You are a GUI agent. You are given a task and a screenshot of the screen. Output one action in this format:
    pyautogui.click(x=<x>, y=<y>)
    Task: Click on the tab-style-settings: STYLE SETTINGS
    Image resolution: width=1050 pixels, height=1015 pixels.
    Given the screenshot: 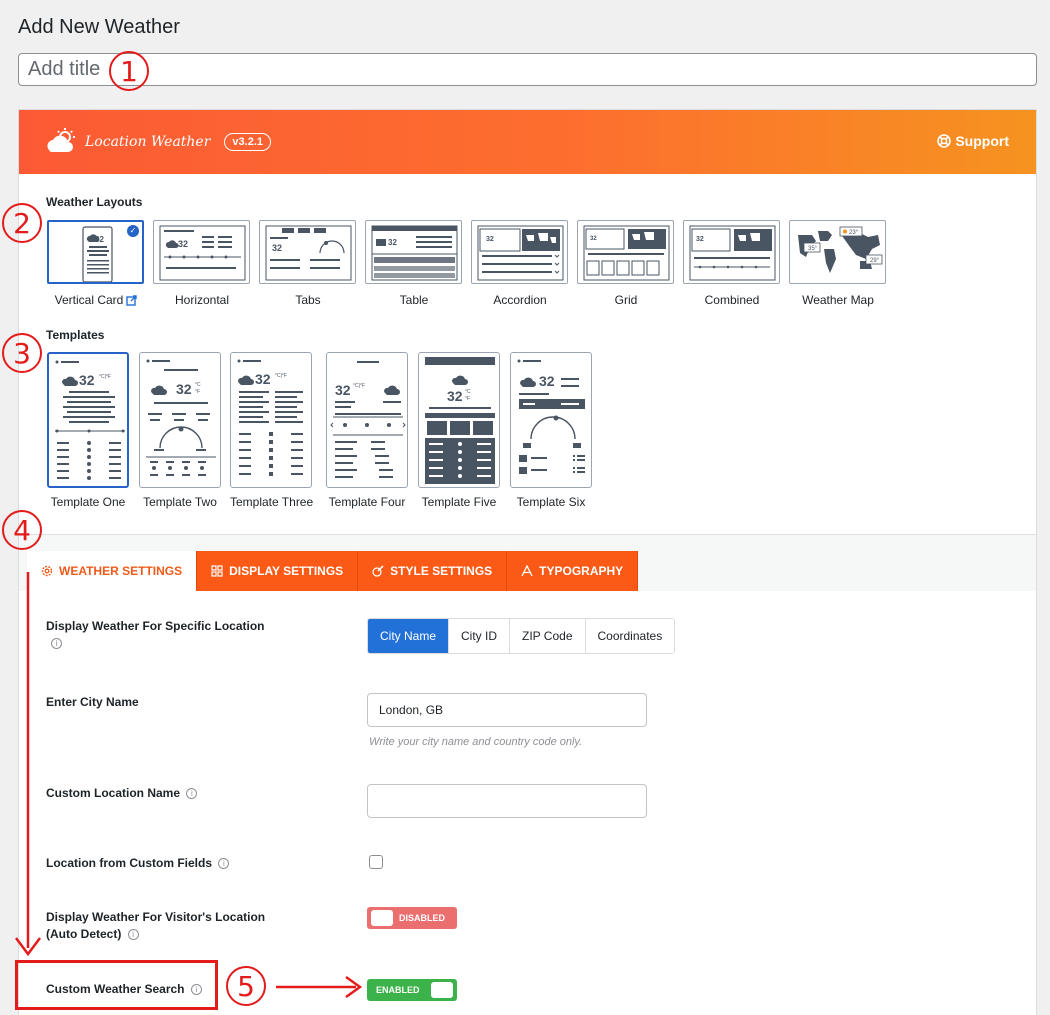 What is the action you would take?
    pyautogui.click(x=433, y=571)
    